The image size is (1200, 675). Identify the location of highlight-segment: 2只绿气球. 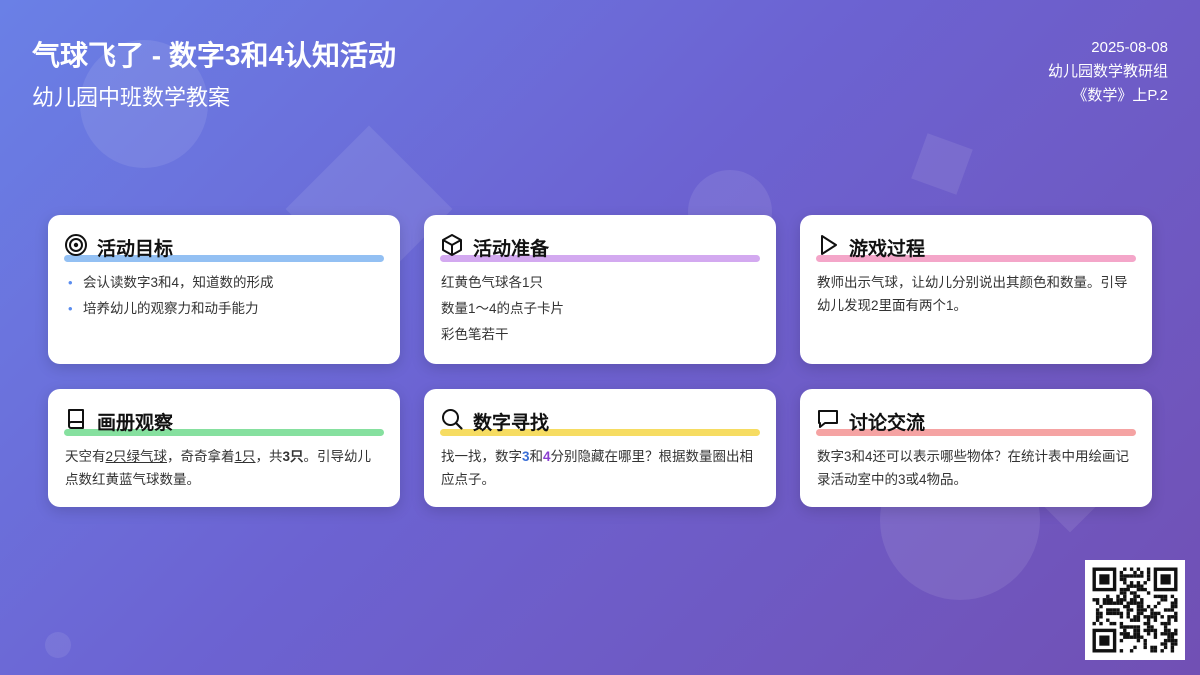
(136, 456).